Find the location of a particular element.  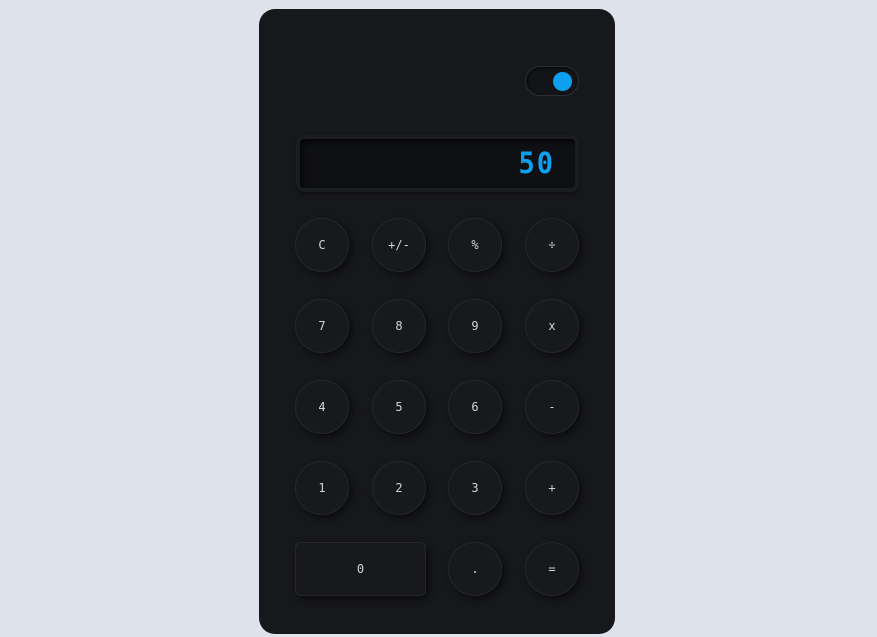

add-button: + is located at coordinates (552, 488).